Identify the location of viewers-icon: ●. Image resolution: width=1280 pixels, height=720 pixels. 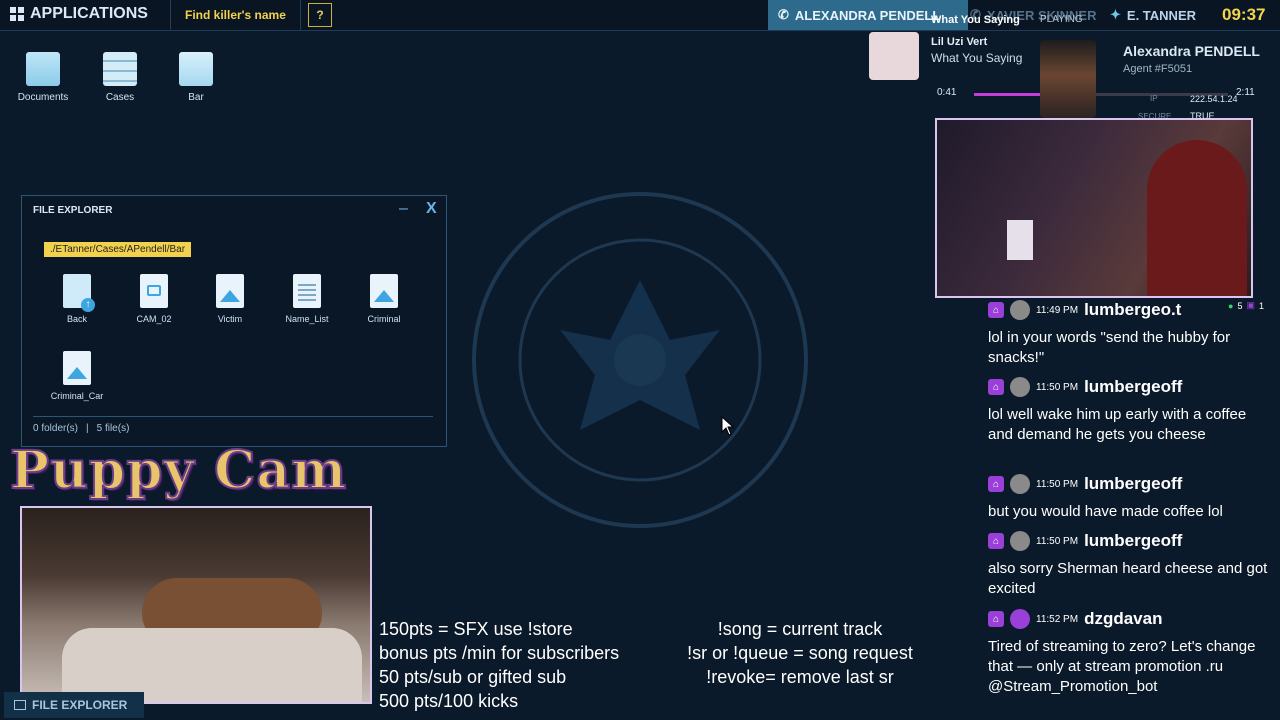
(1231, 305).